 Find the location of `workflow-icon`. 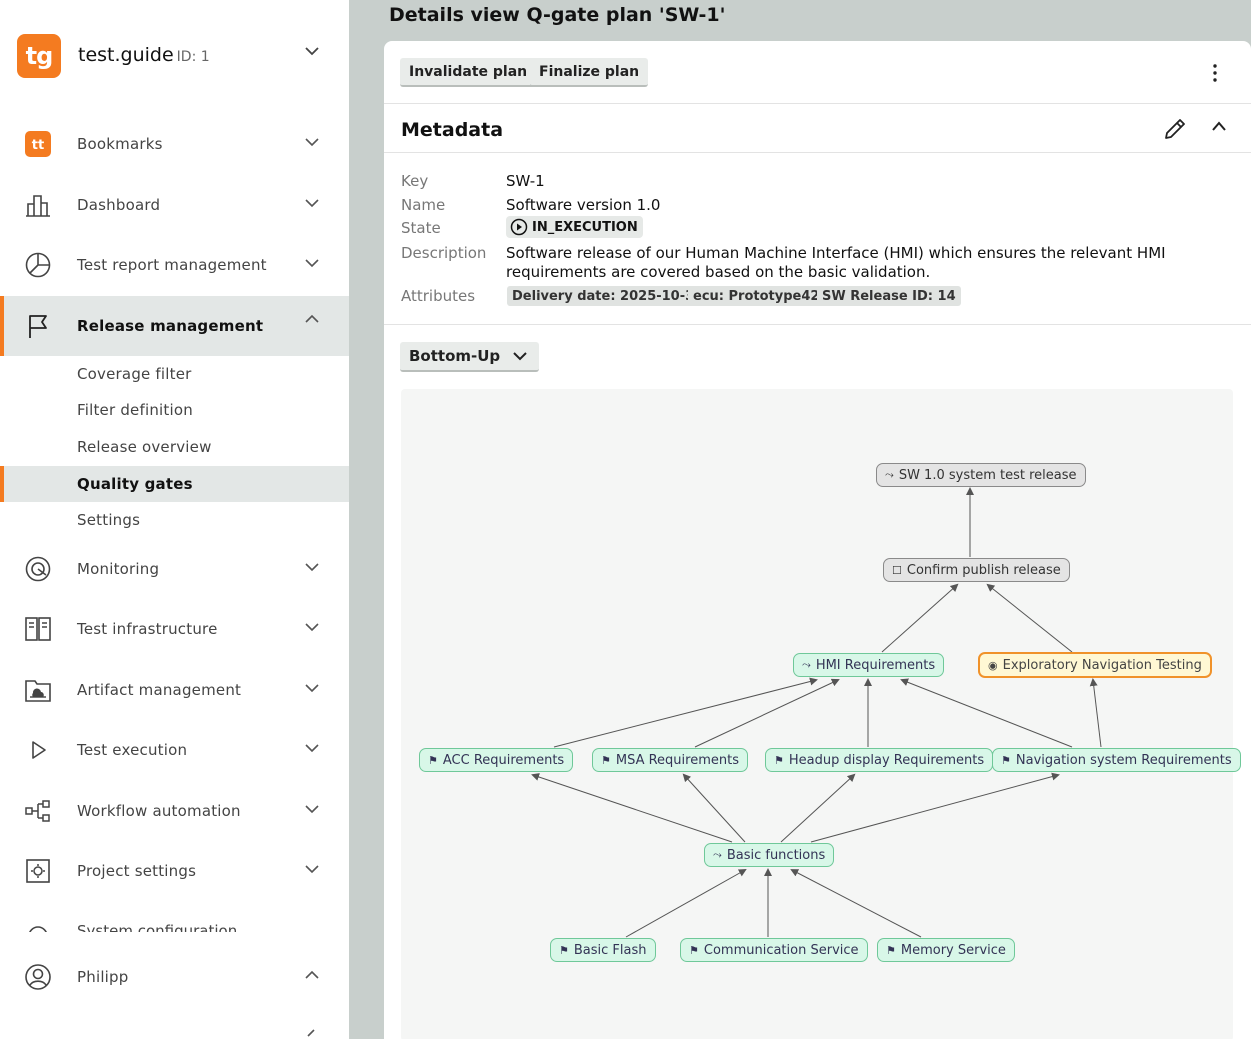

workflow-icon is located at coordinates (38, 811).